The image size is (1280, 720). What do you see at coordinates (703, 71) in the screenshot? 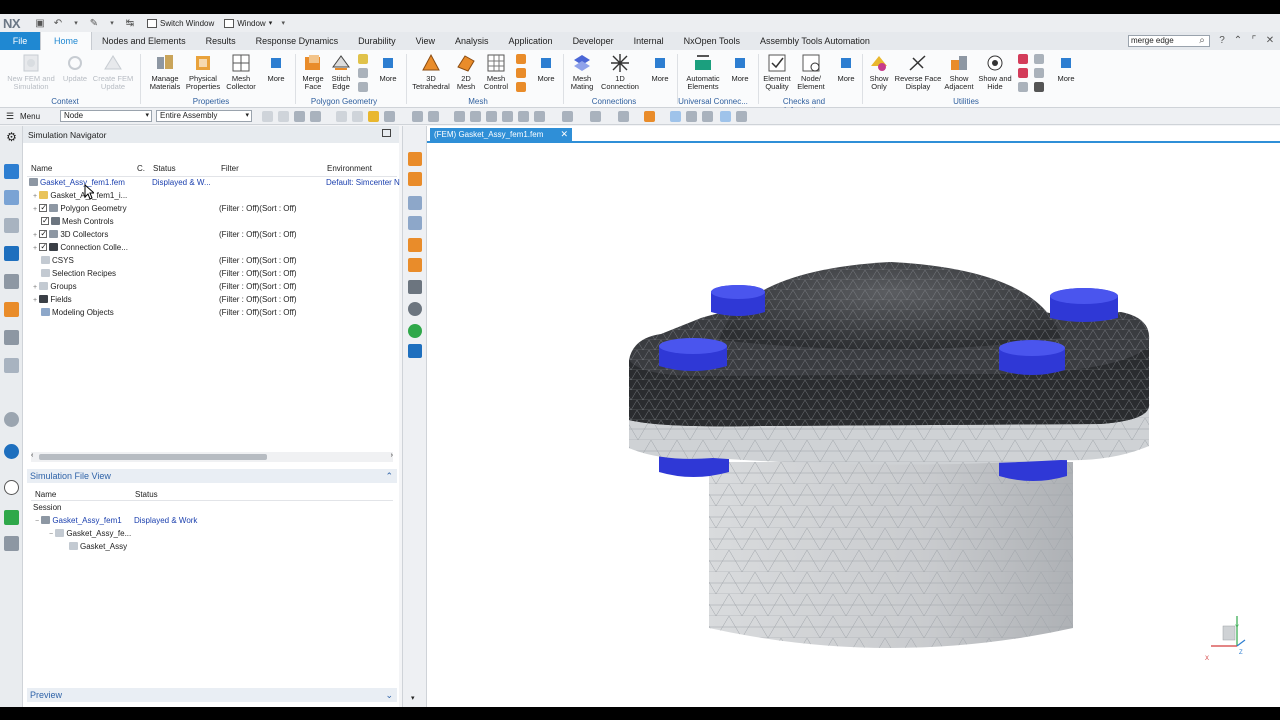
I see `automatic-elements-button: Automatic Elements` at bounding box center [703, 71].